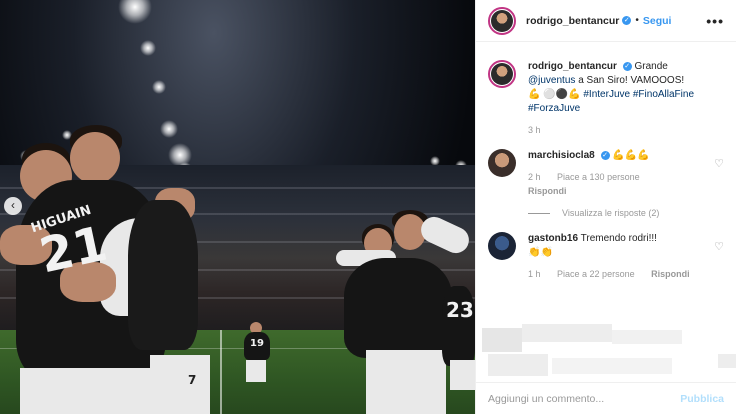 The width and height of the screenshot is (736, 414). What do you see at coordinates (715, 21) in the screenshot?
I see `more-horizontal-icon: •••` at bounding box center [715, 21].